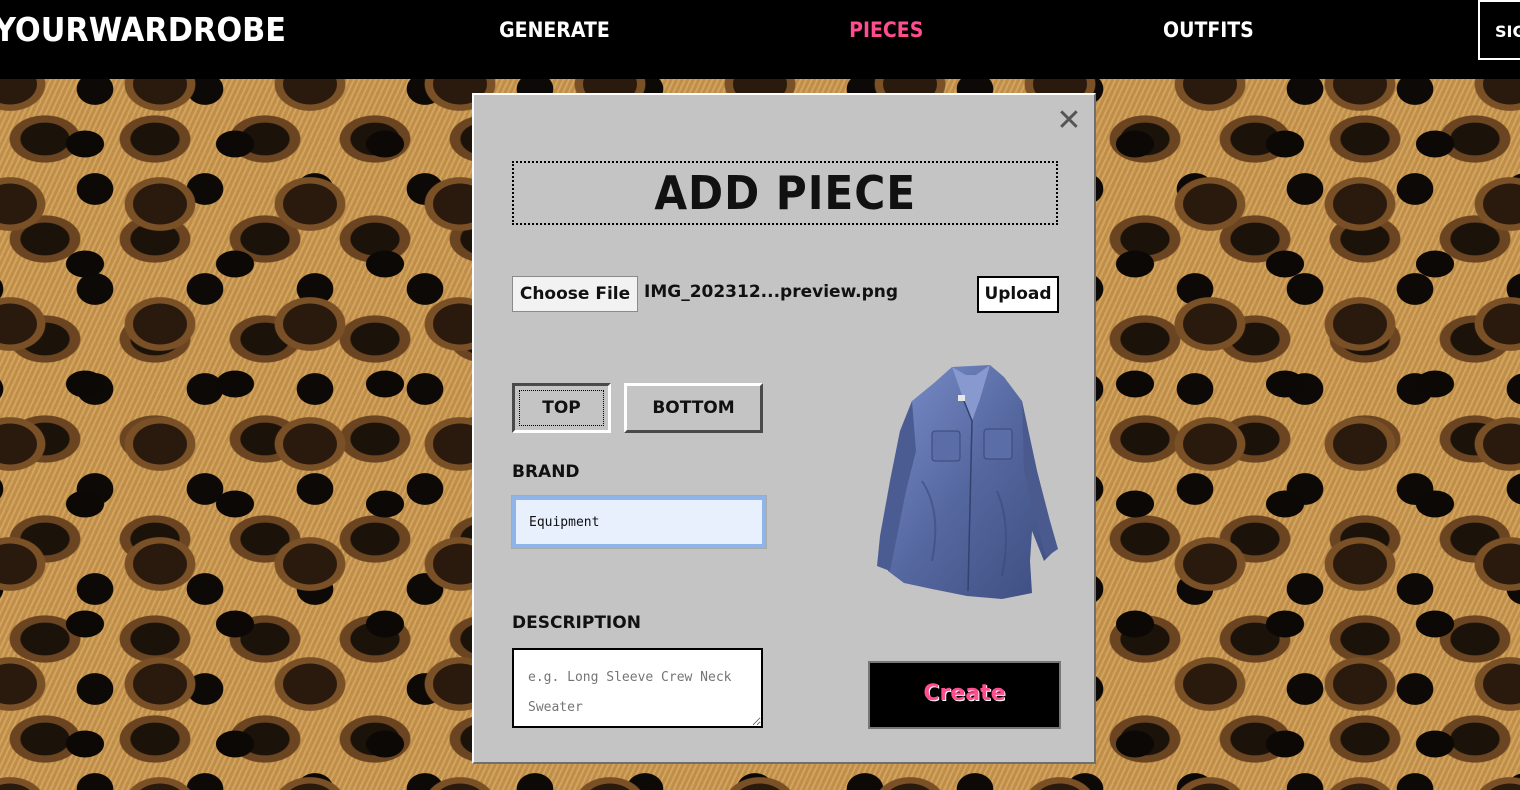 The height and width of the screenshot is (790, 1520). Describe the element at coordinates (1069, 121) in the screenshot. I see `close-icon: ✕` at that location.